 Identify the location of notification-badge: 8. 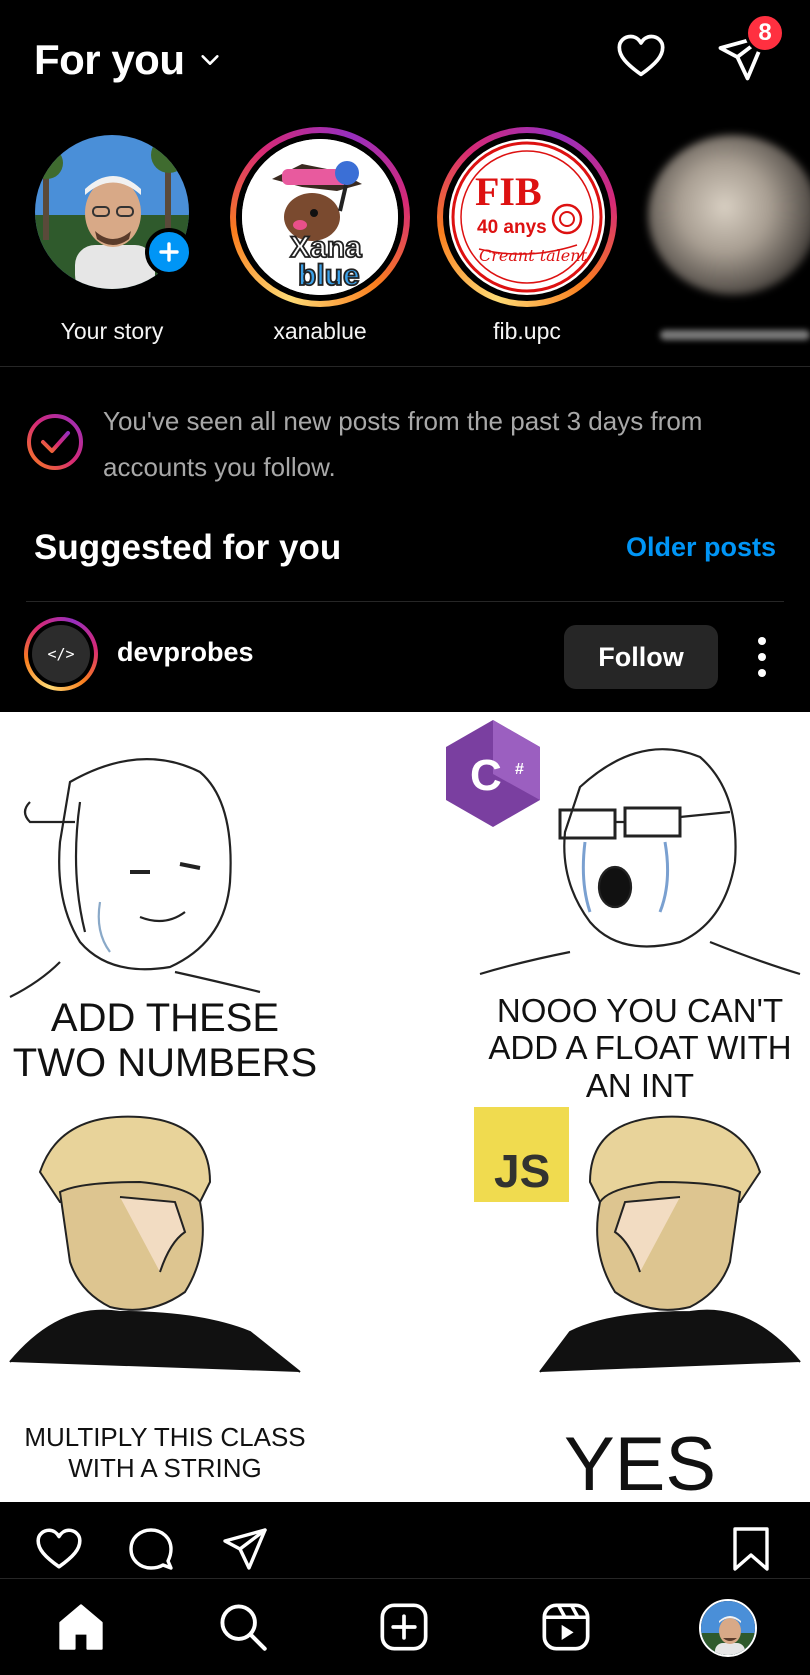
(765, 33).